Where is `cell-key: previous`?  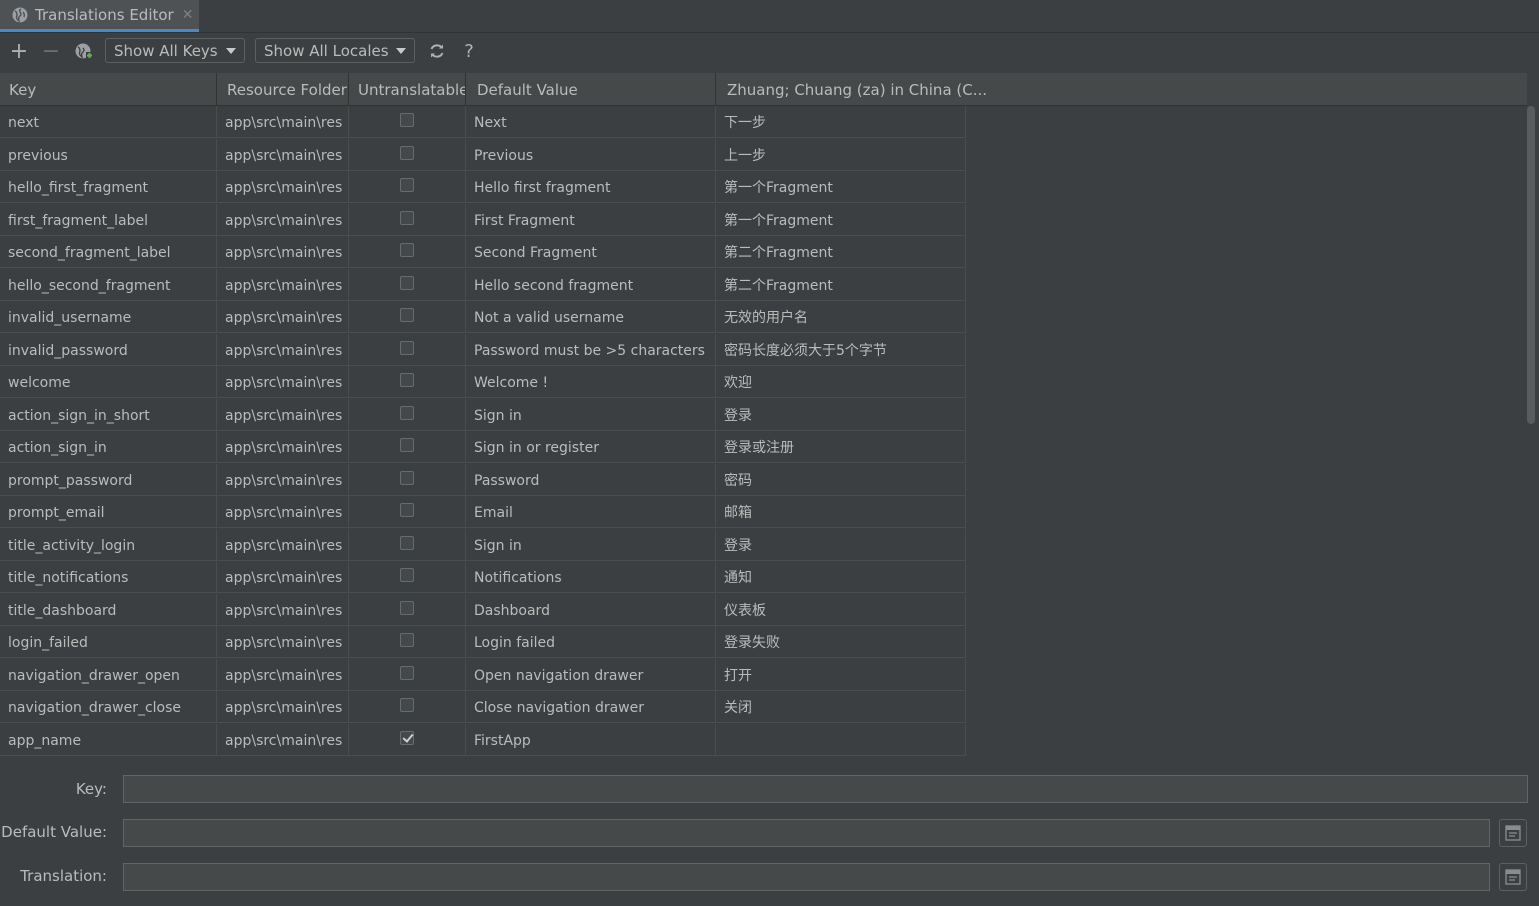
cell-key: previous is located at coordinates (108, 154).